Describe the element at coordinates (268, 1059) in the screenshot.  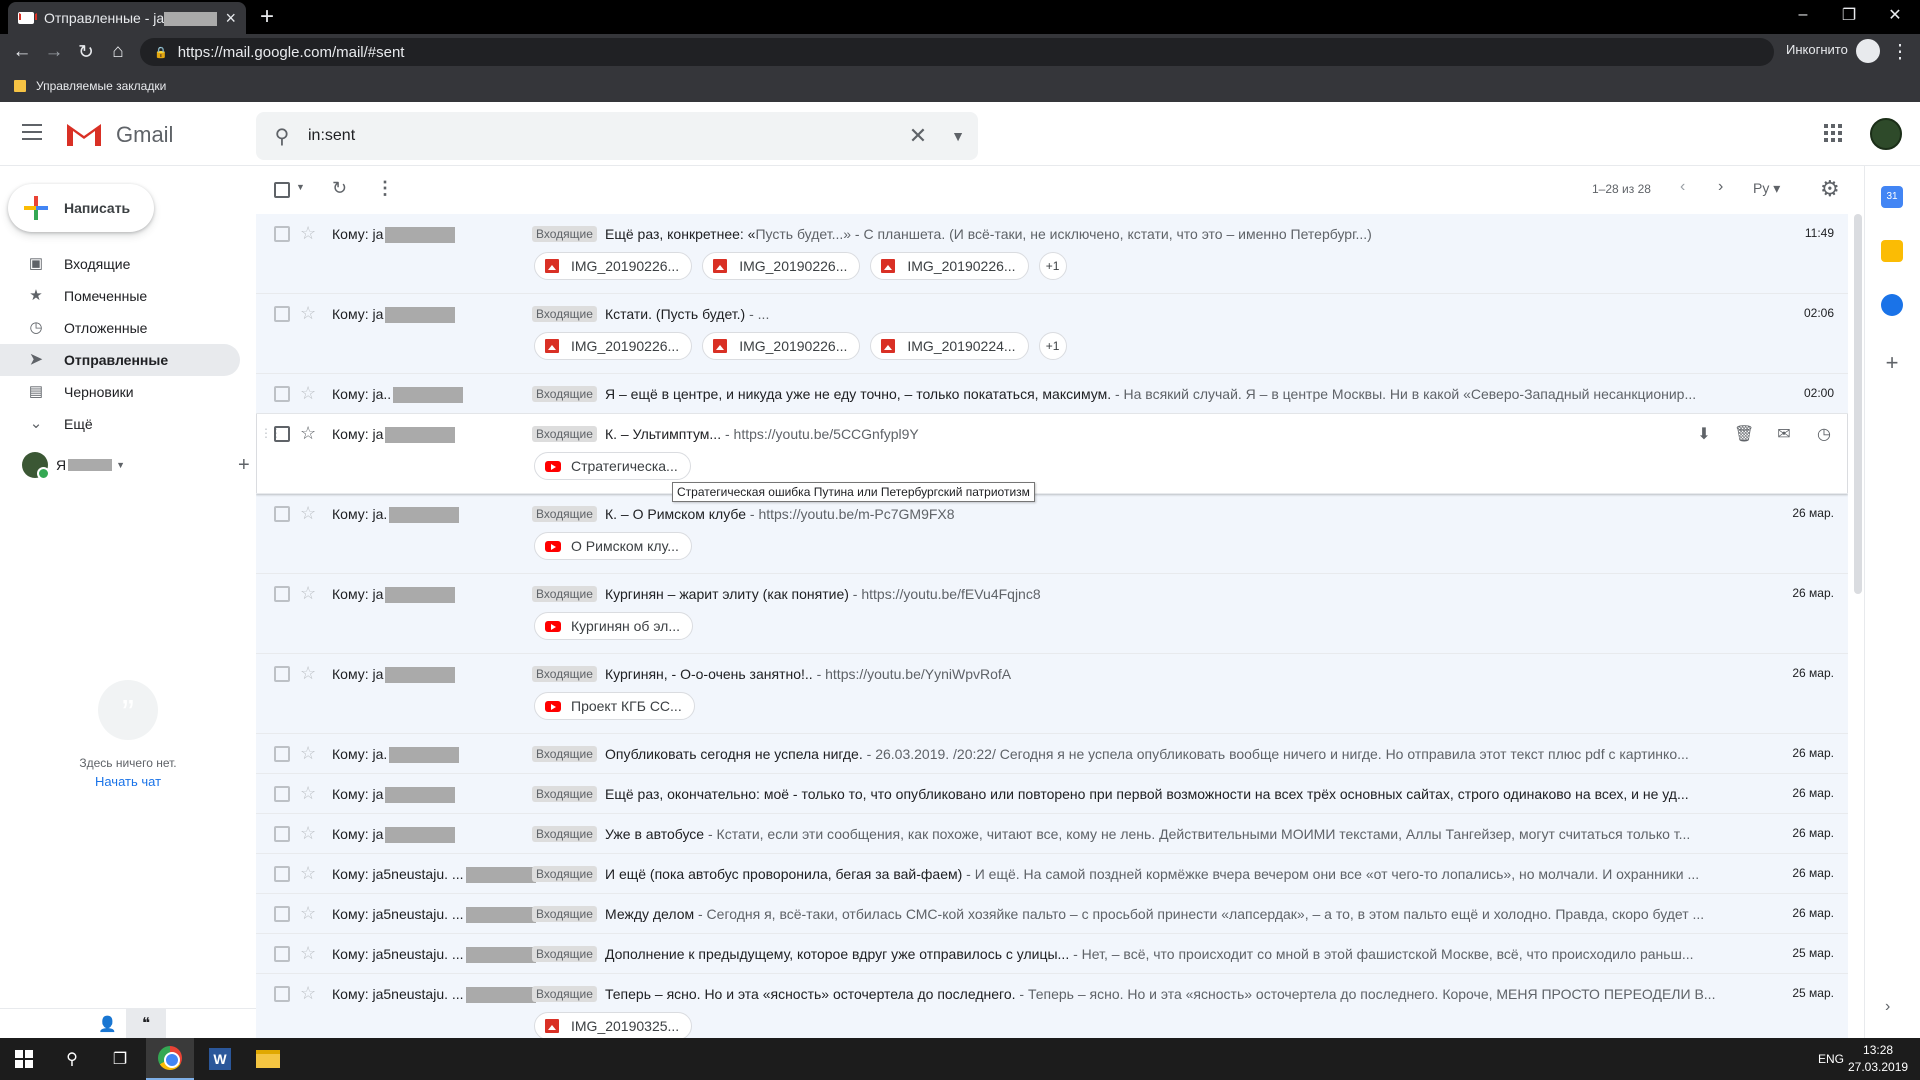
I see `explorer-taskbar-icon` at that location.